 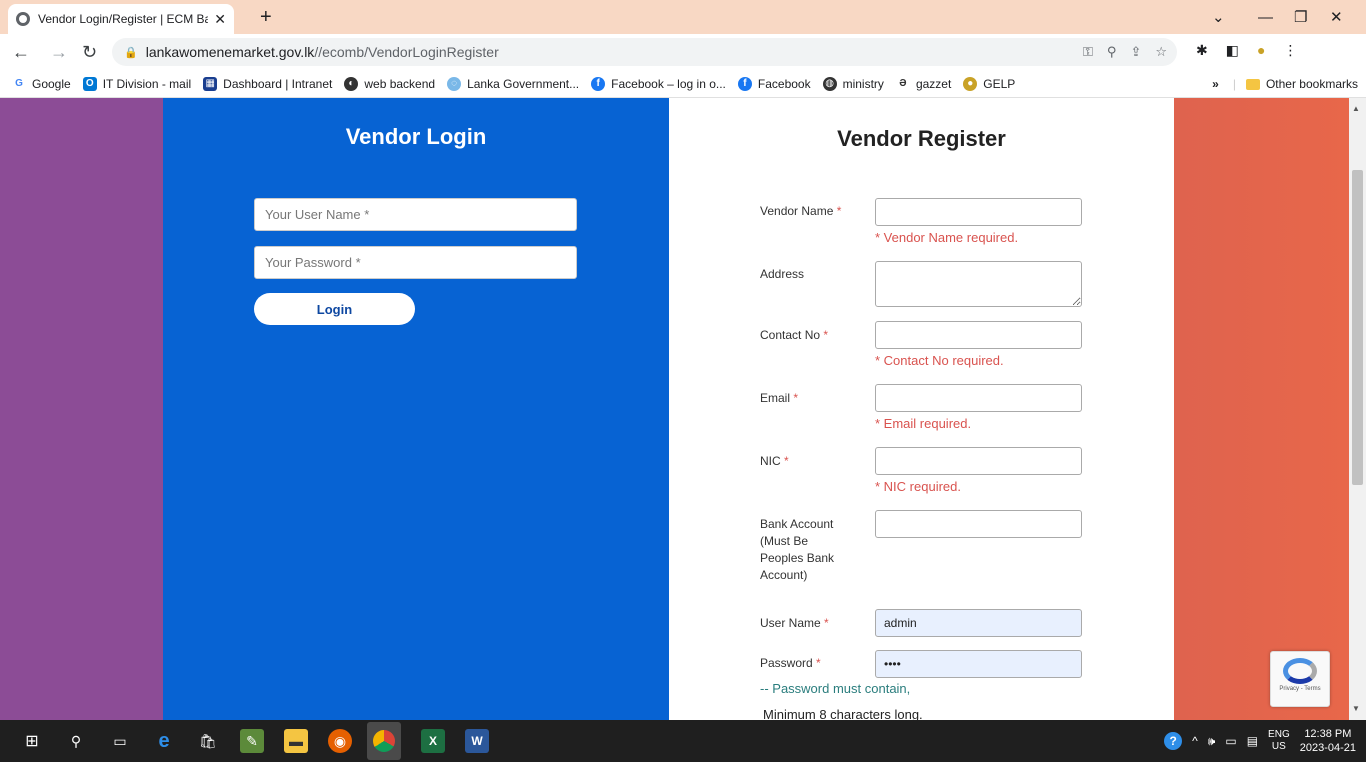 I want to click on volume-icon: 🕪, so click(x=1212, y=741).